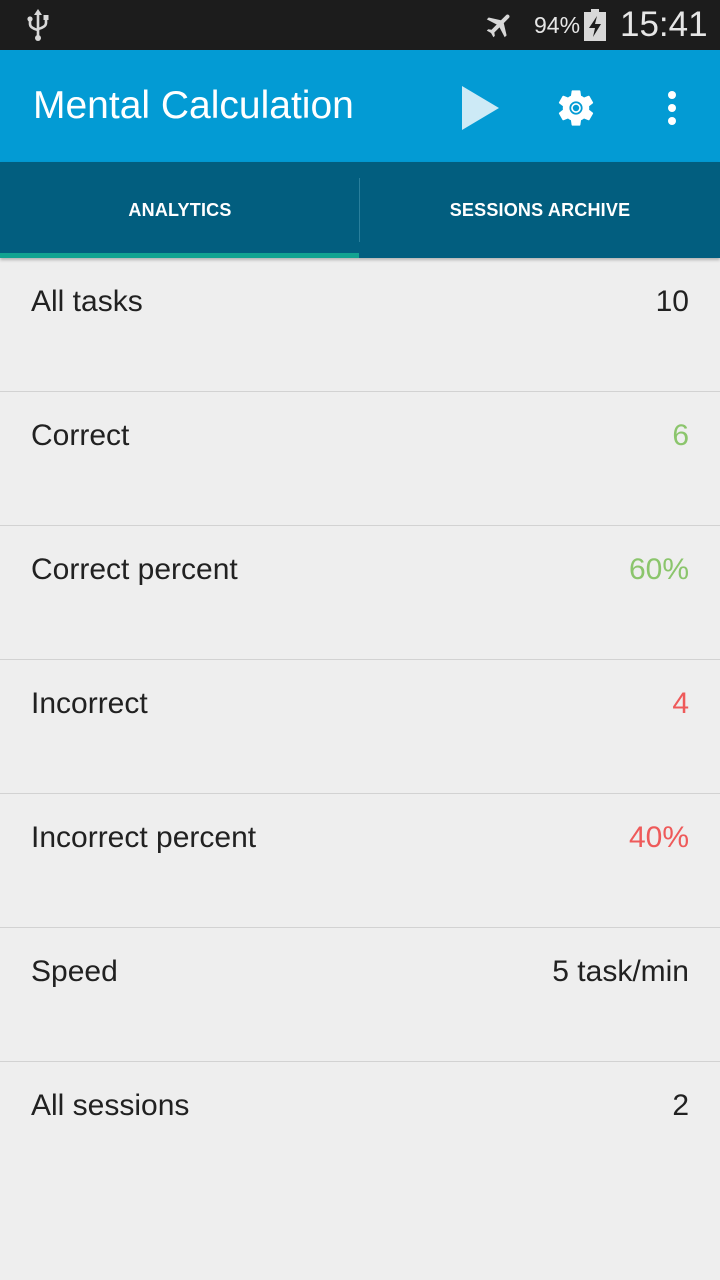  What do you see at coordinates (664, 24) in the screenshot?
I see `clock: 15:41` at bounding box center [664, 24].